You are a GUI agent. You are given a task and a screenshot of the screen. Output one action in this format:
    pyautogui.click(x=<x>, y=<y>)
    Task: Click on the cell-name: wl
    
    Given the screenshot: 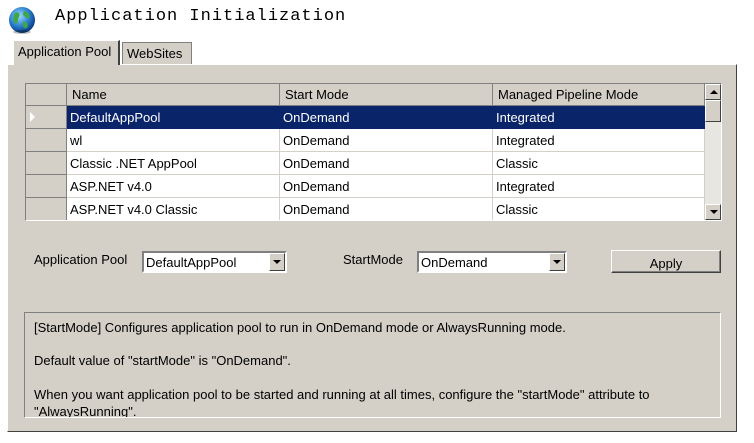 What is the action you would take?
    pyautogui.click(x=173, y=140)
    